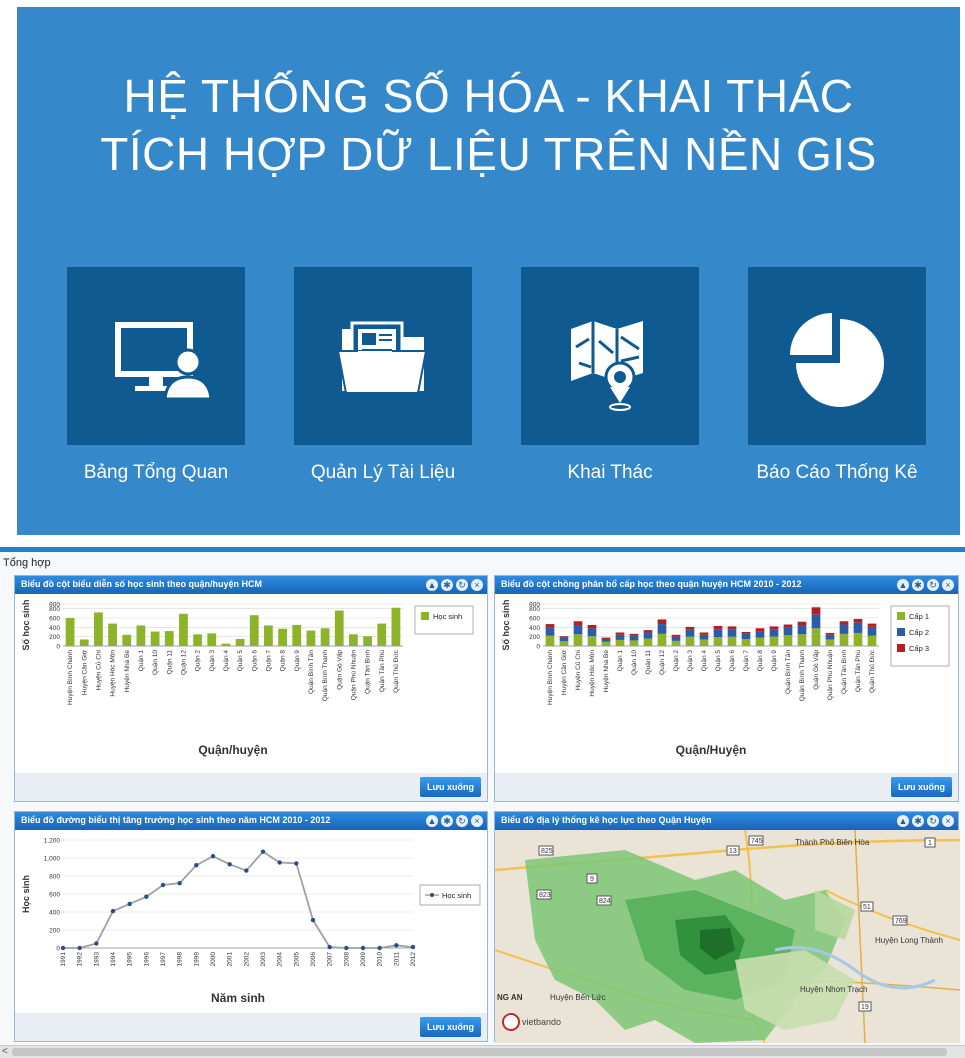  Describe the element at coordinates (901, 648) in the screenshot. I see `legend-swatch` at that location.